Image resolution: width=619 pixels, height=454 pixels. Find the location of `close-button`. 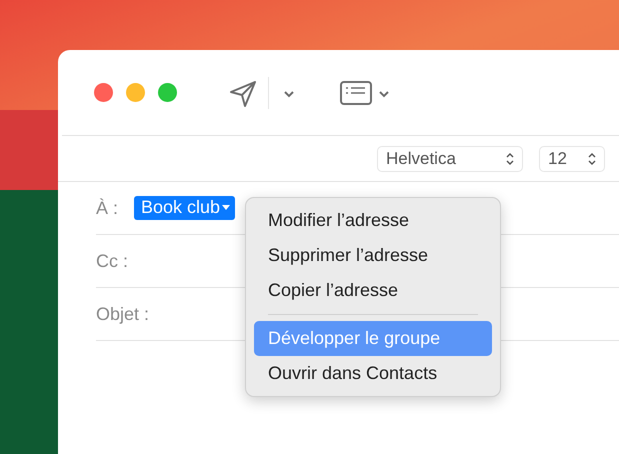

close-button is located at coordinates (103, 92).